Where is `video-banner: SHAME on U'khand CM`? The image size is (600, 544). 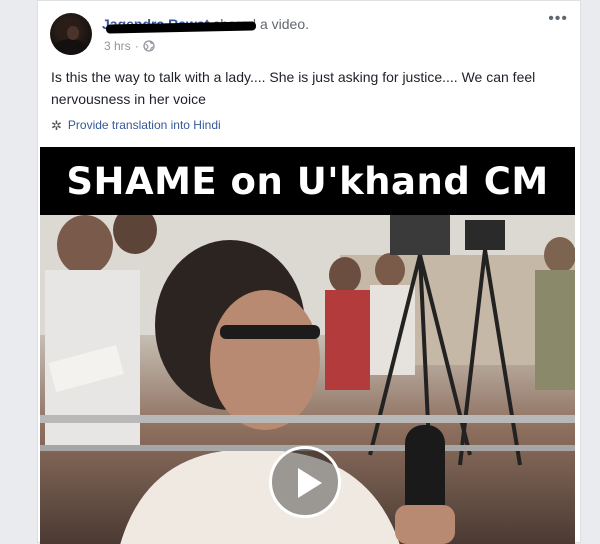
video-banner: SHAME on U'khand CM is located at coordinates (307, 181).